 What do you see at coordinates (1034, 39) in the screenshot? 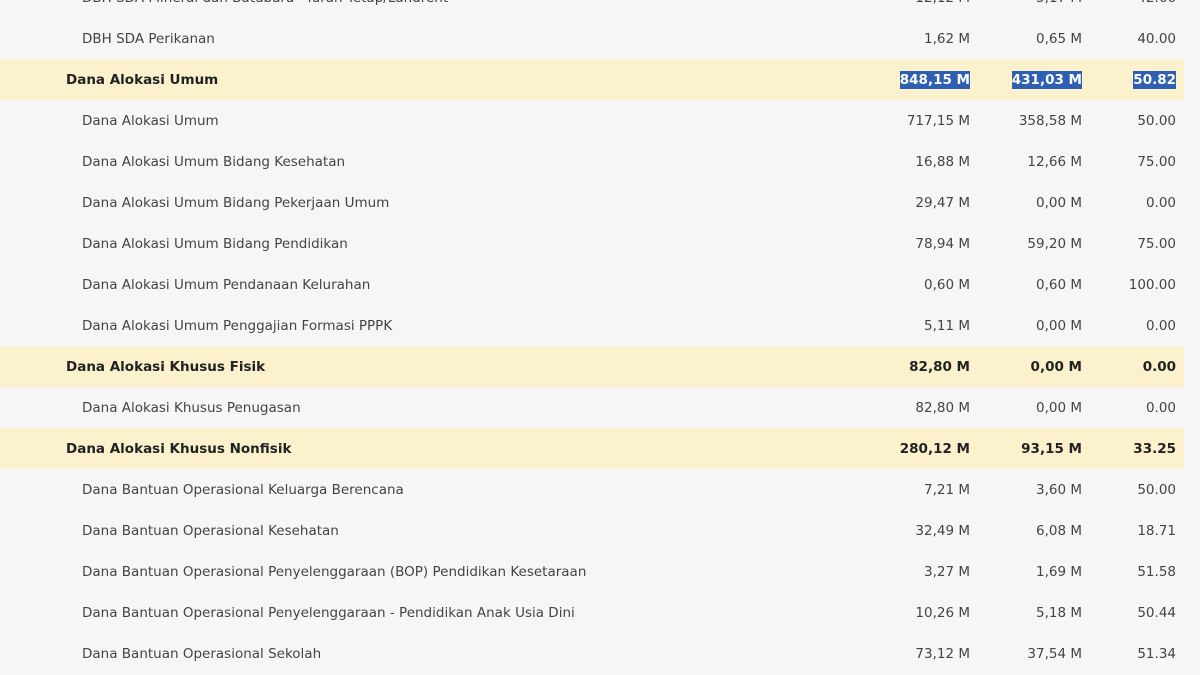
I see `realization-value: 0,65 M` at bounding box center [1034, 39].